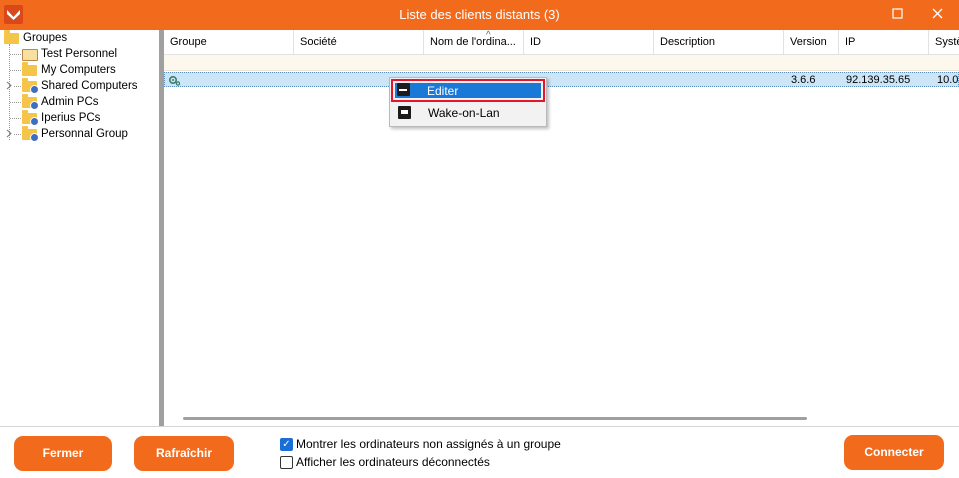 This screenshot has height=478, width=959. I want to click on tree-item-test-personnel: Test Personnel, so click(77, 54).